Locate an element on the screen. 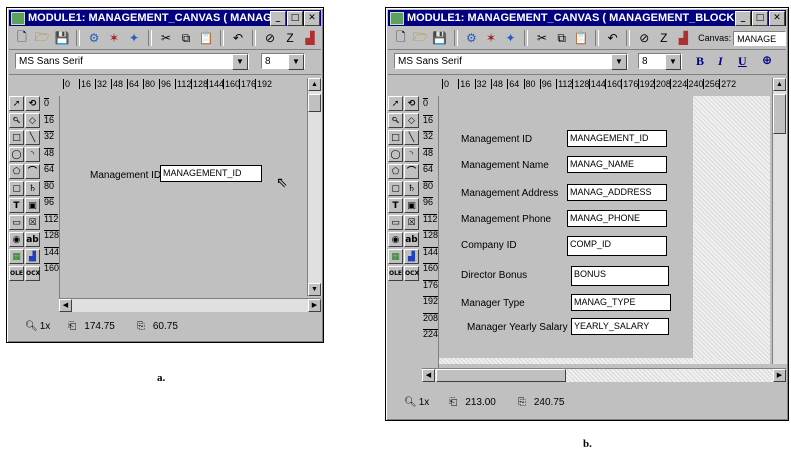  text-item: MANAGEMENT_ID is located at coordinates (617, 138).